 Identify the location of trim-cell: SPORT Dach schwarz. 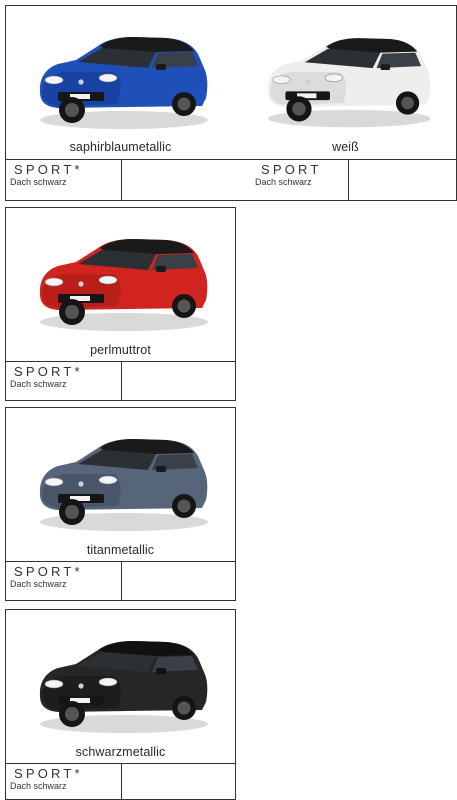
(292, 180).